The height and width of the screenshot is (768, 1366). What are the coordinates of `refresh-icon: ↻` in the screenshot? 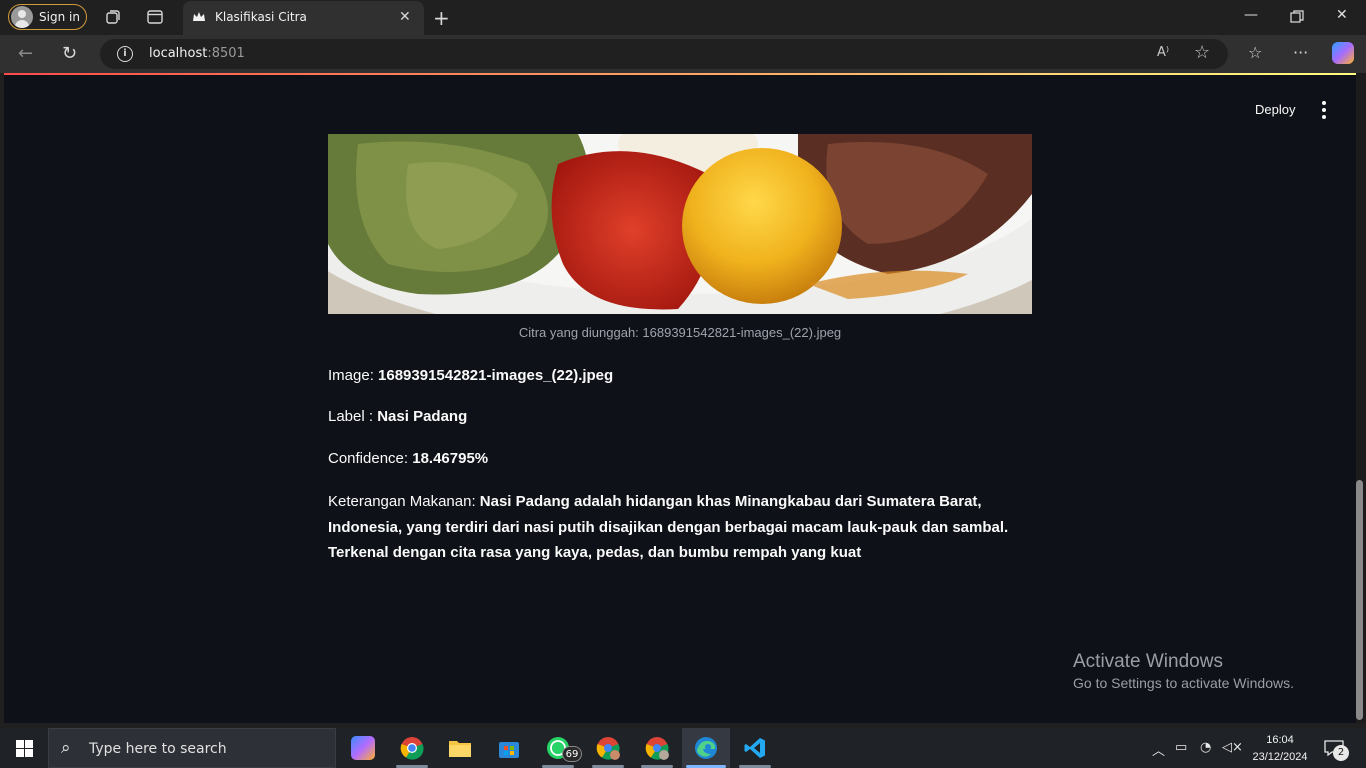 It's located at (69, 53).